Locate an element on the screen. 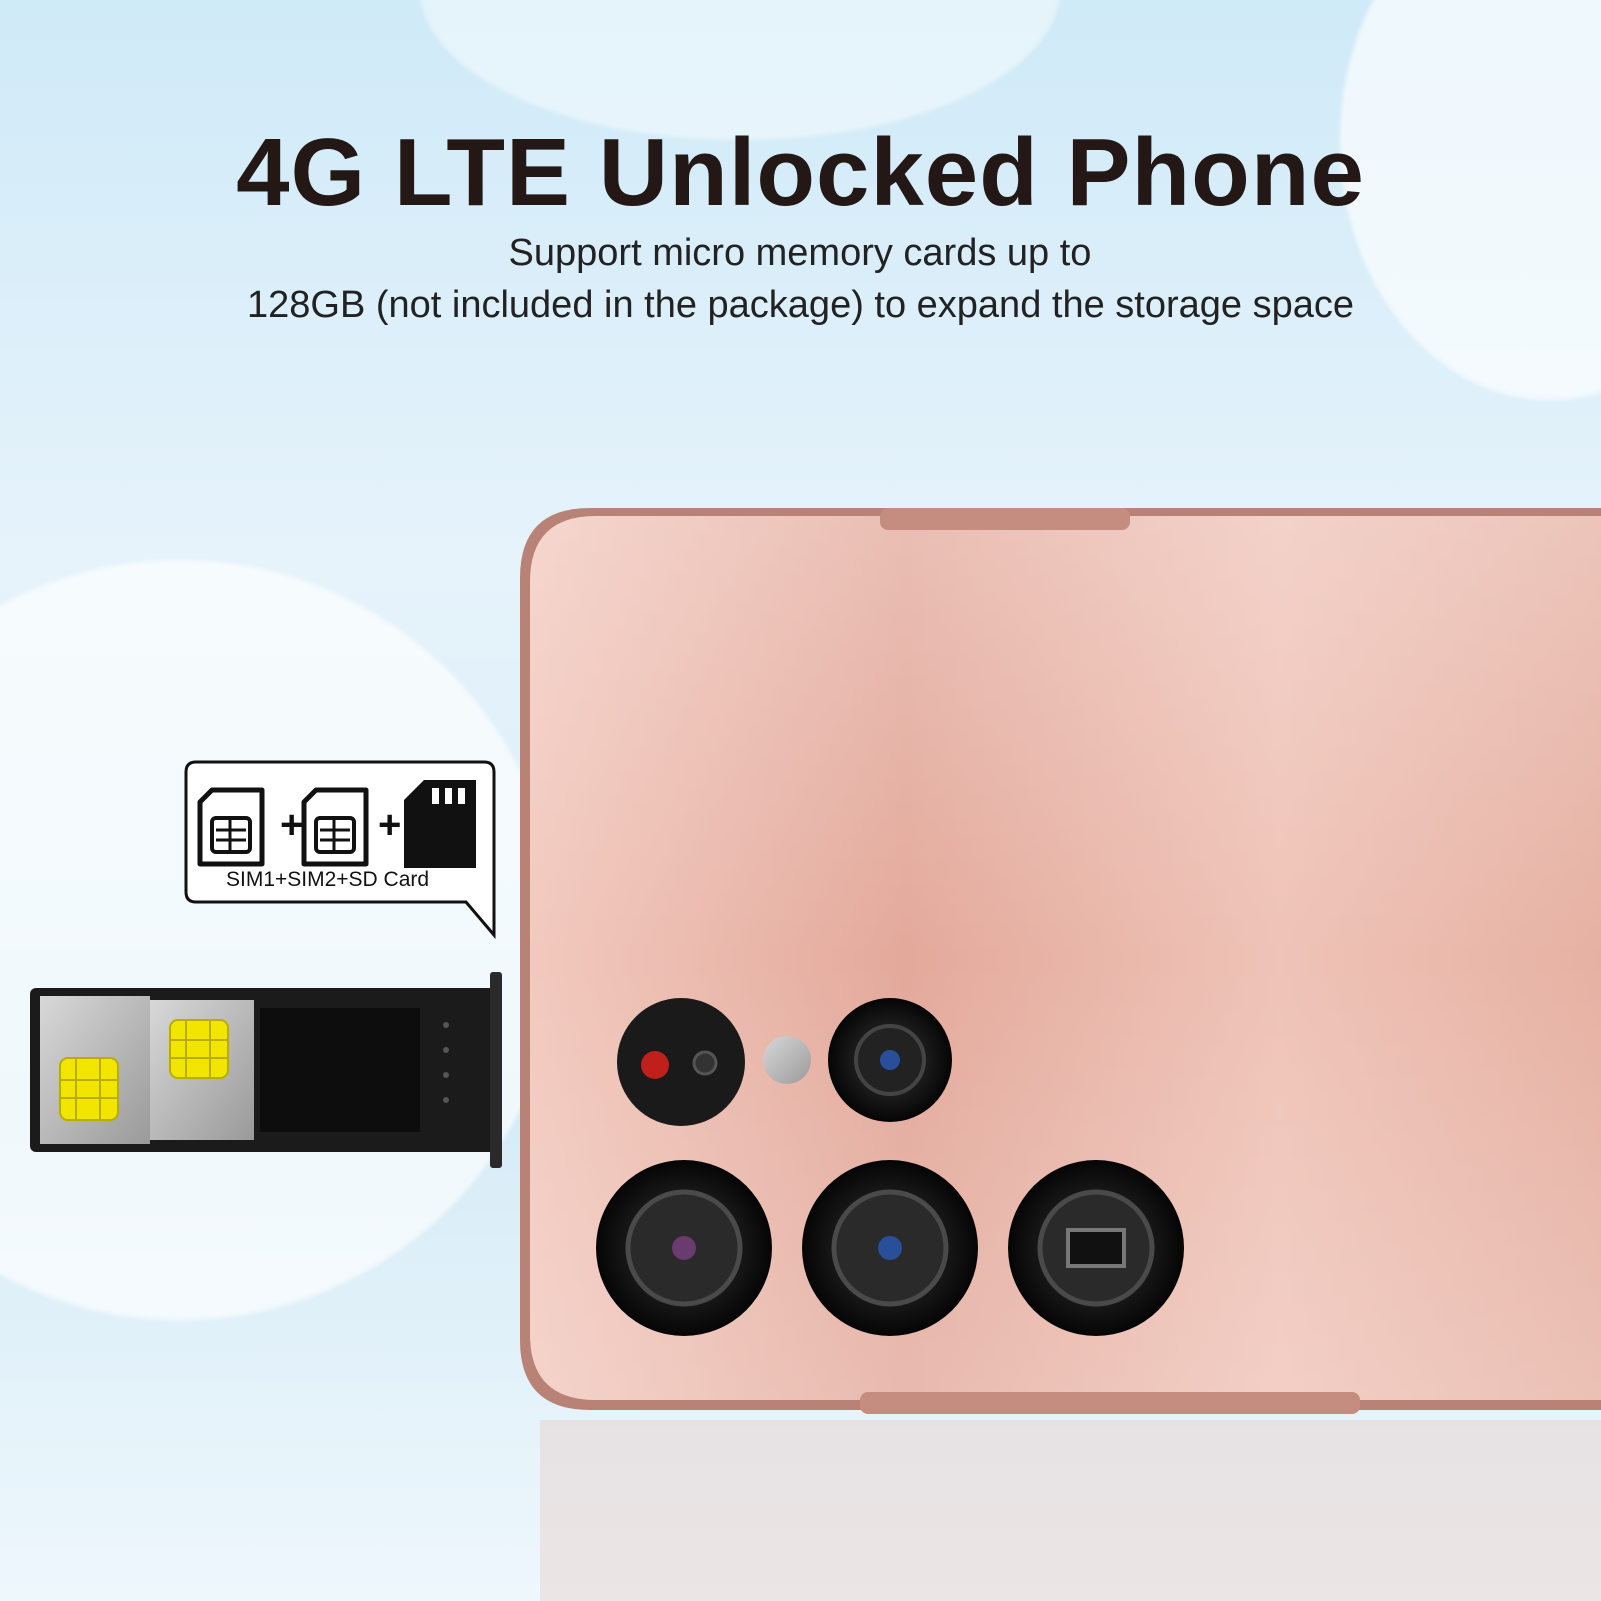 The width and height of the screenshot is (1601, 1601). callout-label: SIM1+SIM2+SD Card is located at coordinates (328, 879).